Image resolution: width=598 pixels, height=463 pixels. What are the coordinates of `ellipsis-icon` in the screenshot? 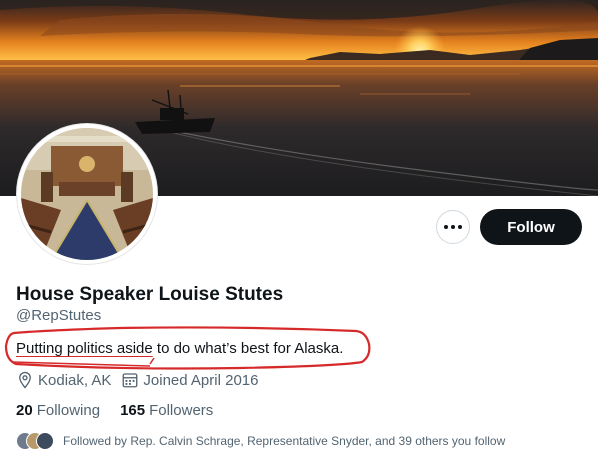 It's located at (453, 227).